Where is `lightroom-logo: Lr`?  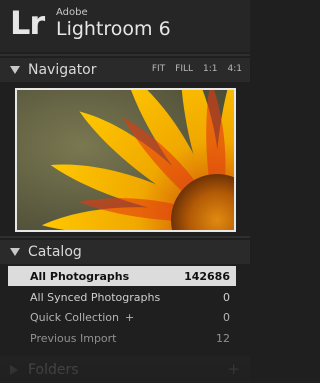 lightroom-logo: Lr is located at coordinates (27, 23).